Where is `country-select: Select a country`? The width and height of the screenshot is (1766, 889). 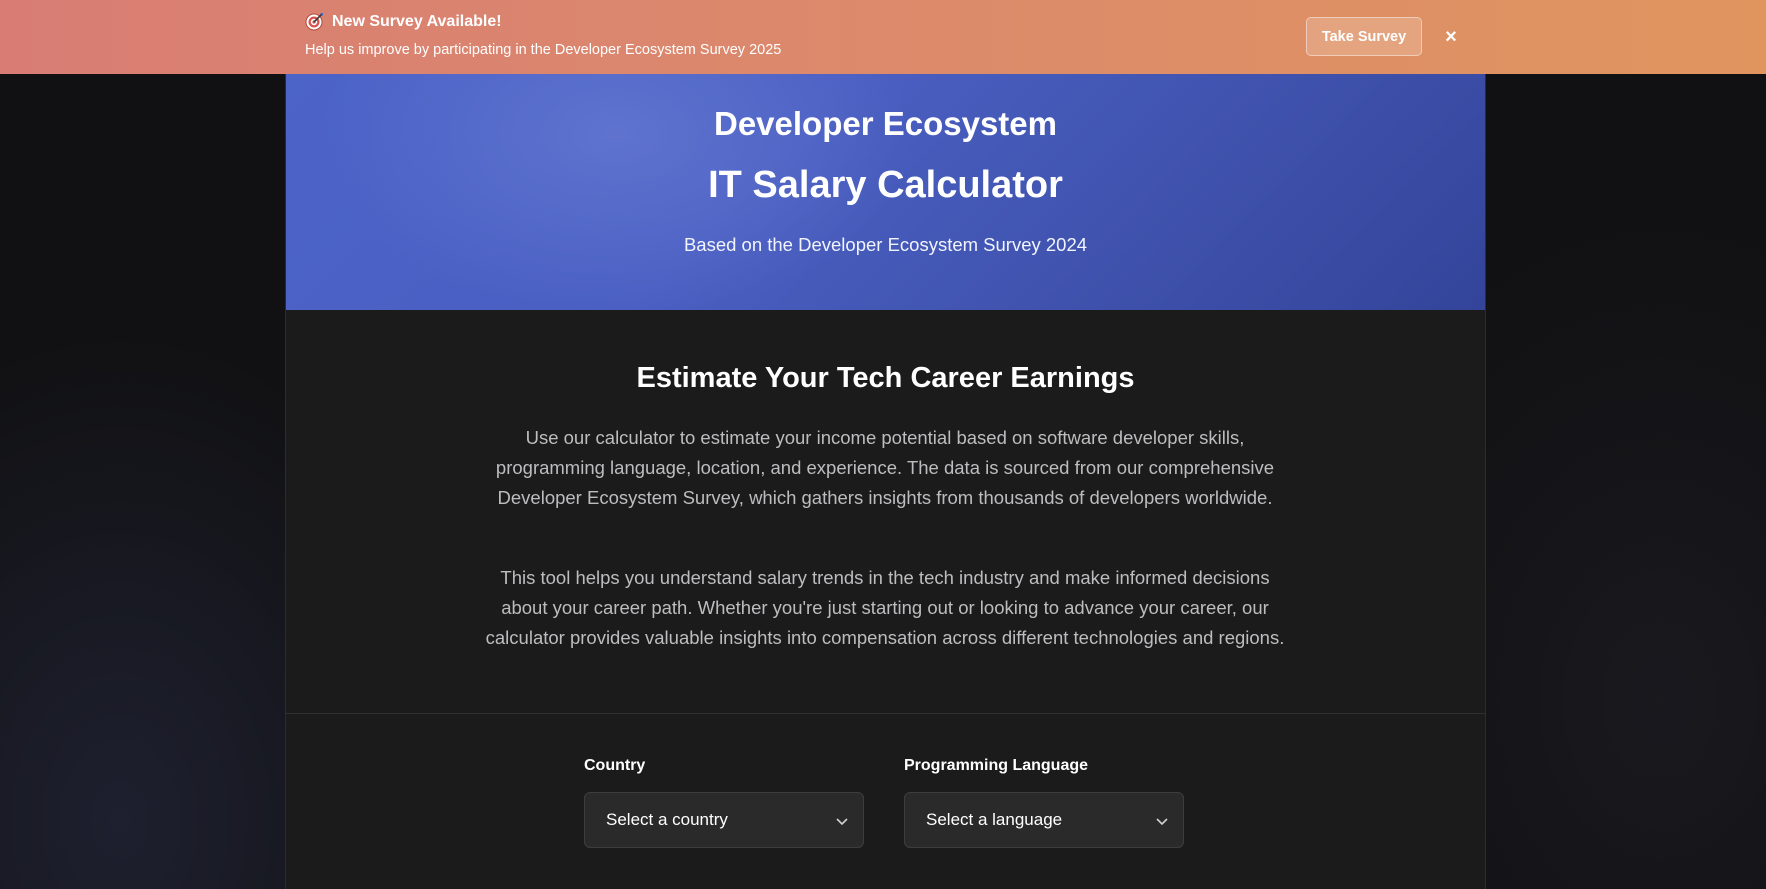
country-select: Select a country is located at coordinates (724, 820).